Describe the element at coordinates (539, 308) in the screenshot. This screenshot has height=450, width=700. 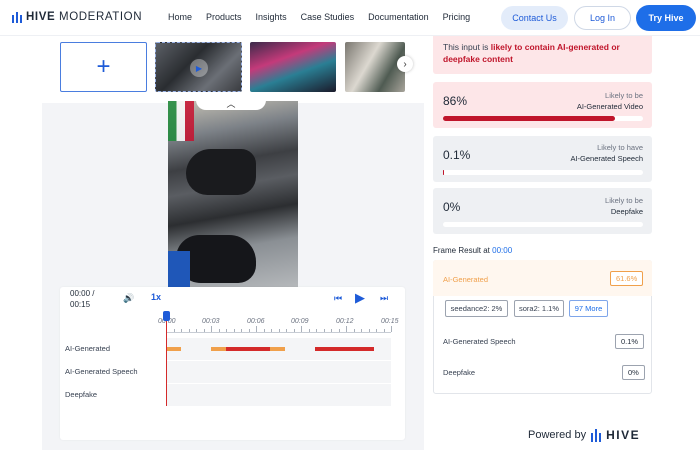
I see `model-chip: sora2: 1.1%` at that location.